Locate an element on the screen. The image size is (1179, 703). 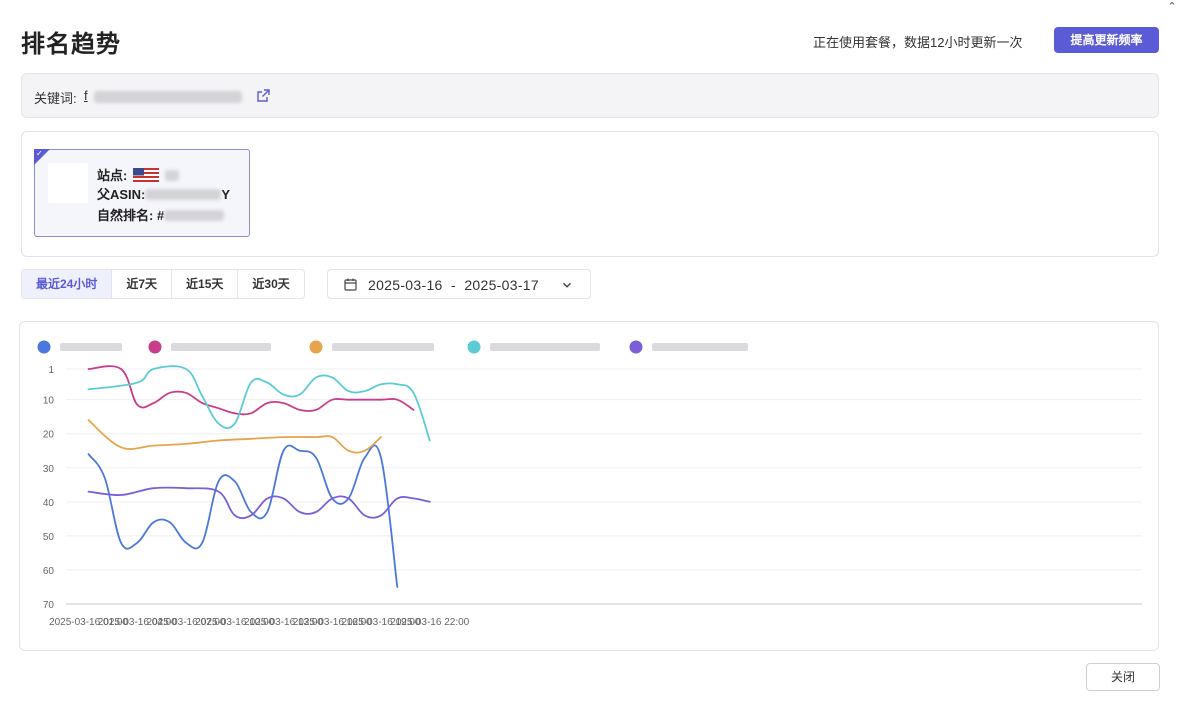
y-tick-label: 10 is located at coordinates (49, 401).